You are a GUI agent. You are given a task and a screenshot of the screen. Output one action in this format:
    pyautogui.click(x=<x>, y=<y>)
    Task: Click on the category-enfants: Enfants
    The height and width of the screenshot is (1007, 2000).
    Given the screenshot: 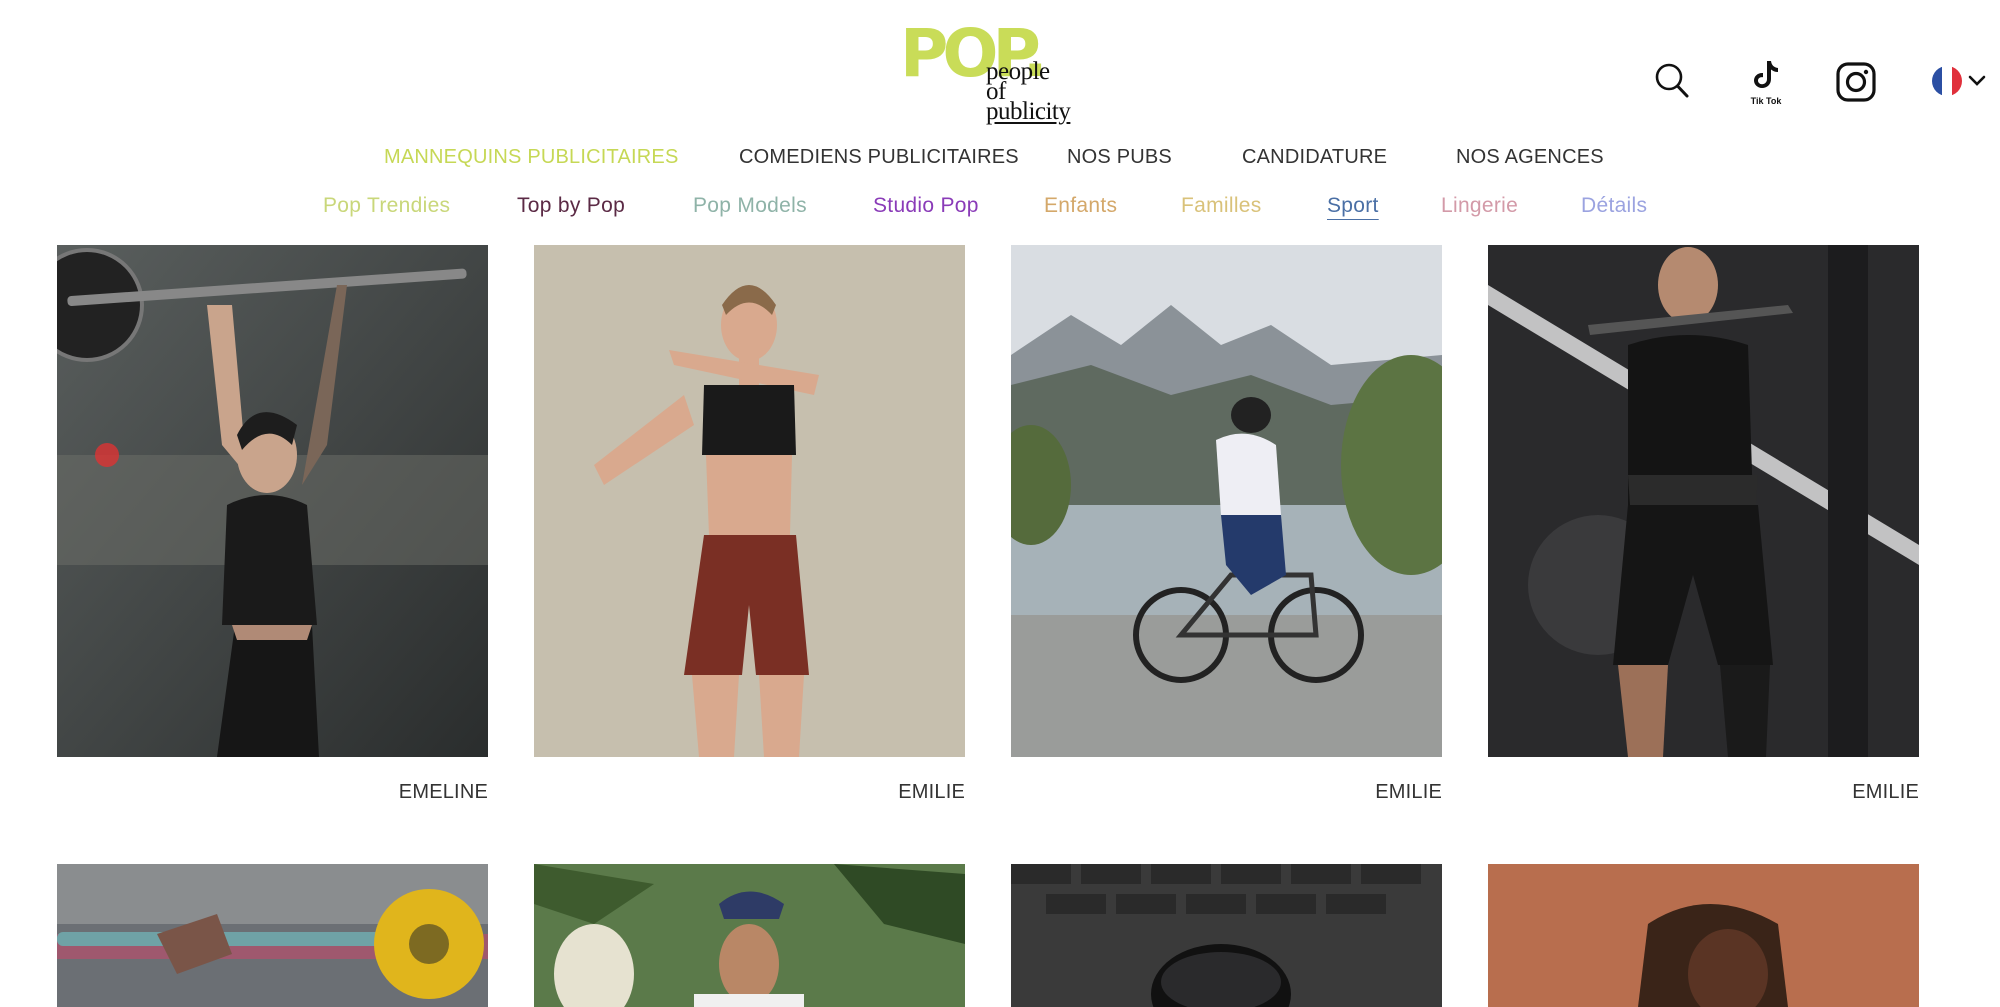 What is the action you would take?
    pyautogui.click(x=1080, y=206)
    